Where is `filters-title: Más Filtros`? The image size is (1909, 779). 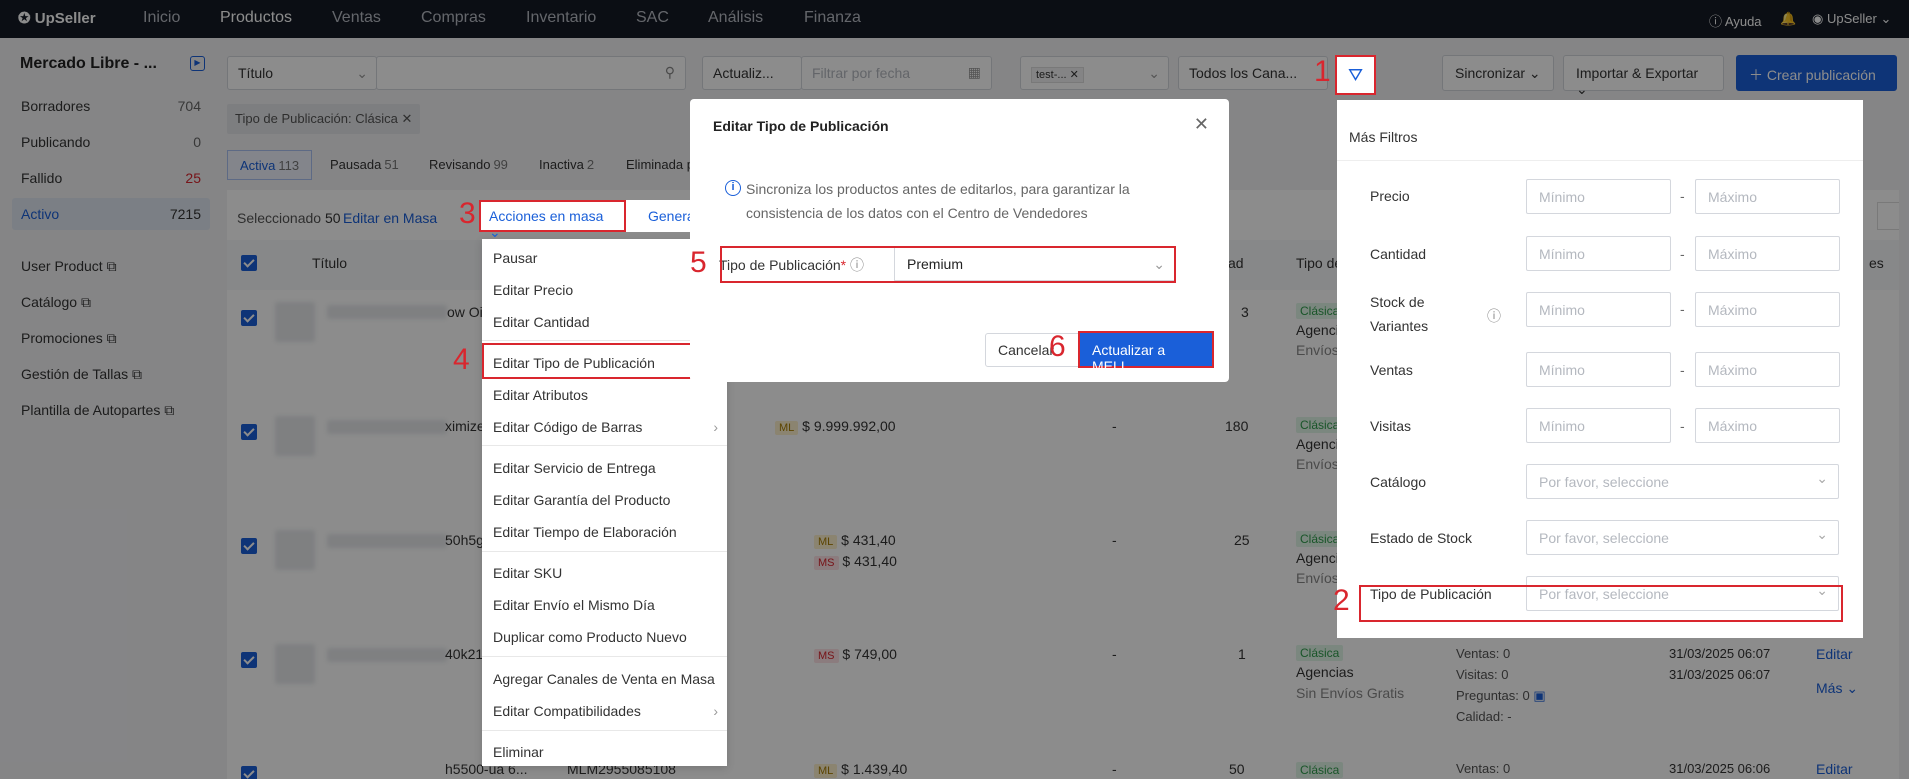 filters-title: Más Filtros is located at coordinates (1383, 137).